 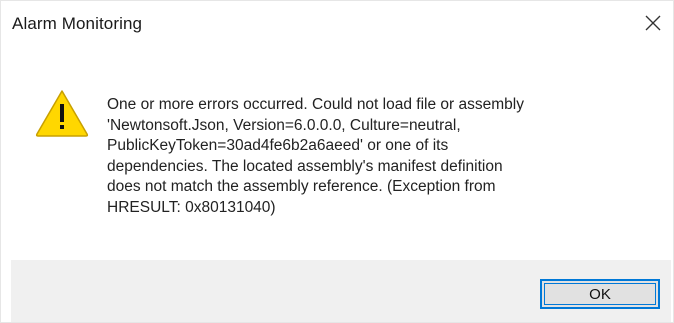 What do you see at coordinates (62, 113) in the screenshot?
I see `warning-icon` at bounding box center [62, 113].